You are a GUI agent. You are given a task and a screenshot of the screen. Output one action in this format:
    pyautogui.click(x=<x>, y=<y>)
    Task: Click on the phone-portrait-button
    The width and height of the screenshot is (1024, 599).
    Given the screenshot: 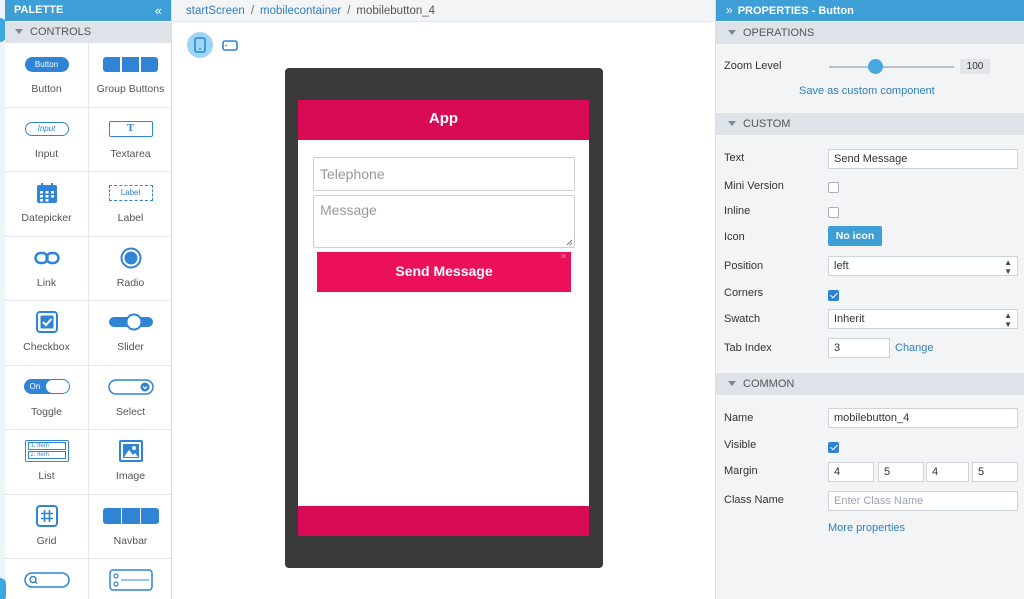 What is the action you would take?
    pyautogui.click(x=200, y=45)
    